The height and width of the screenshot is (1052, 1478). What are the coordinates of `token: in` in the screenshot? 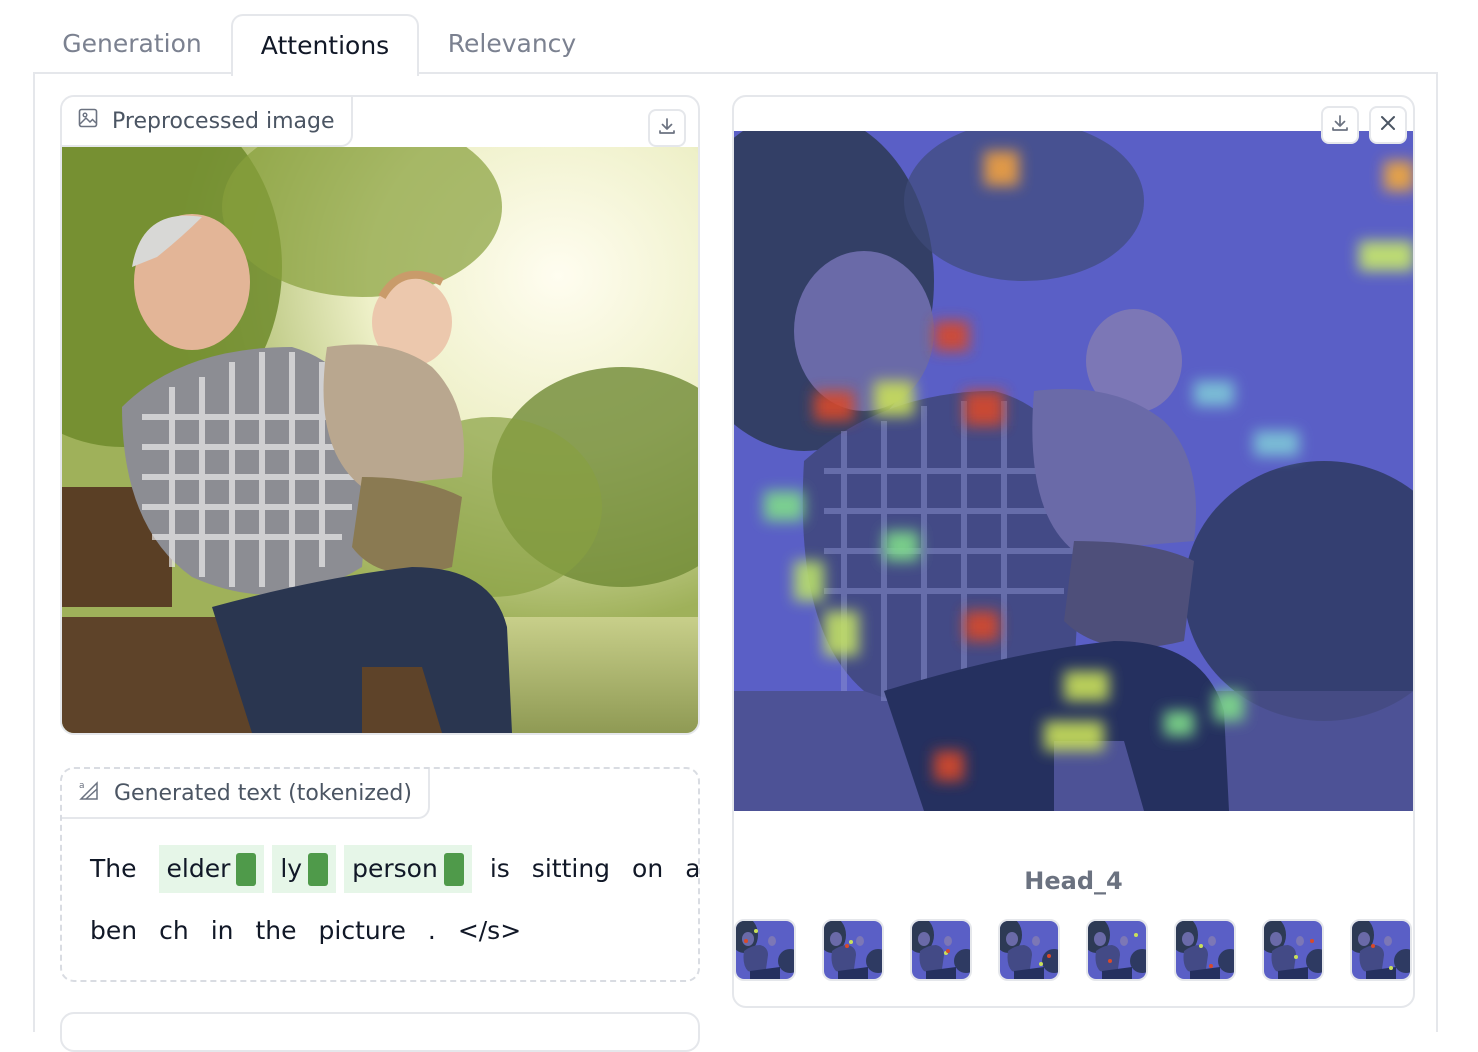 It's located at (222, 931).